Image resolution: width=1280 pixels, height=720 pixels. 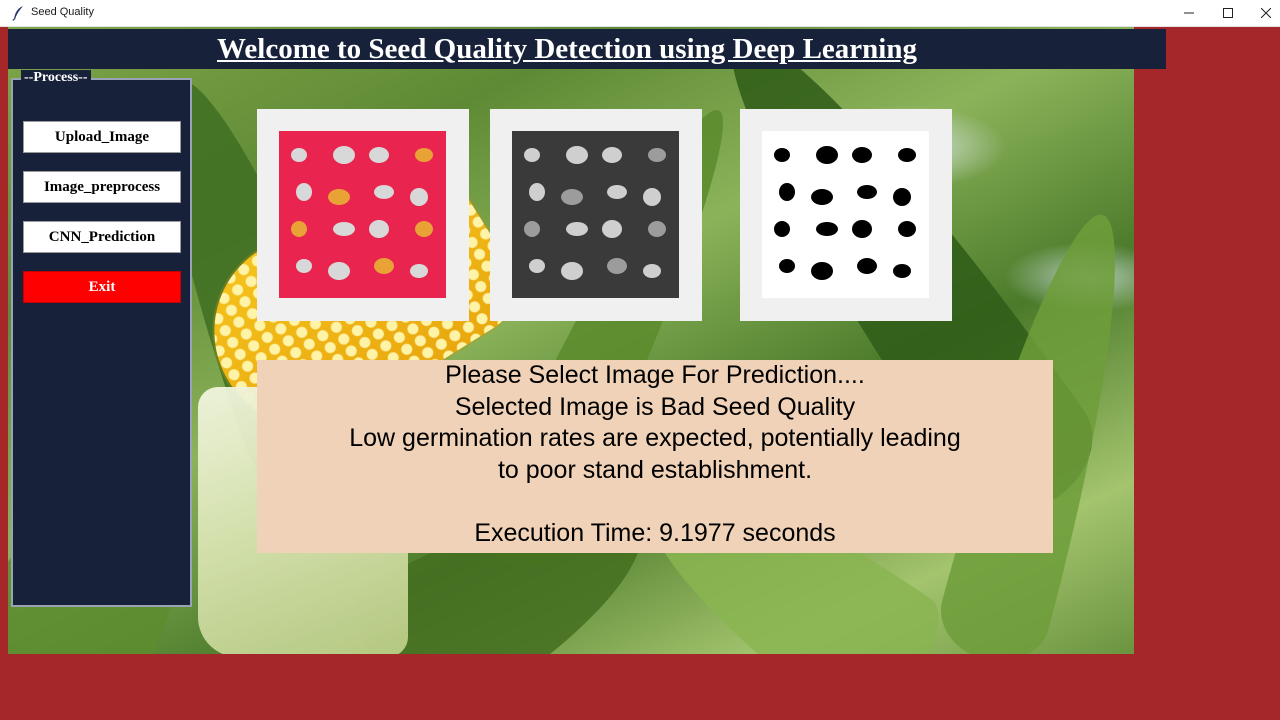 I want to click on binary-seed-image, so click(x=845, y=214).